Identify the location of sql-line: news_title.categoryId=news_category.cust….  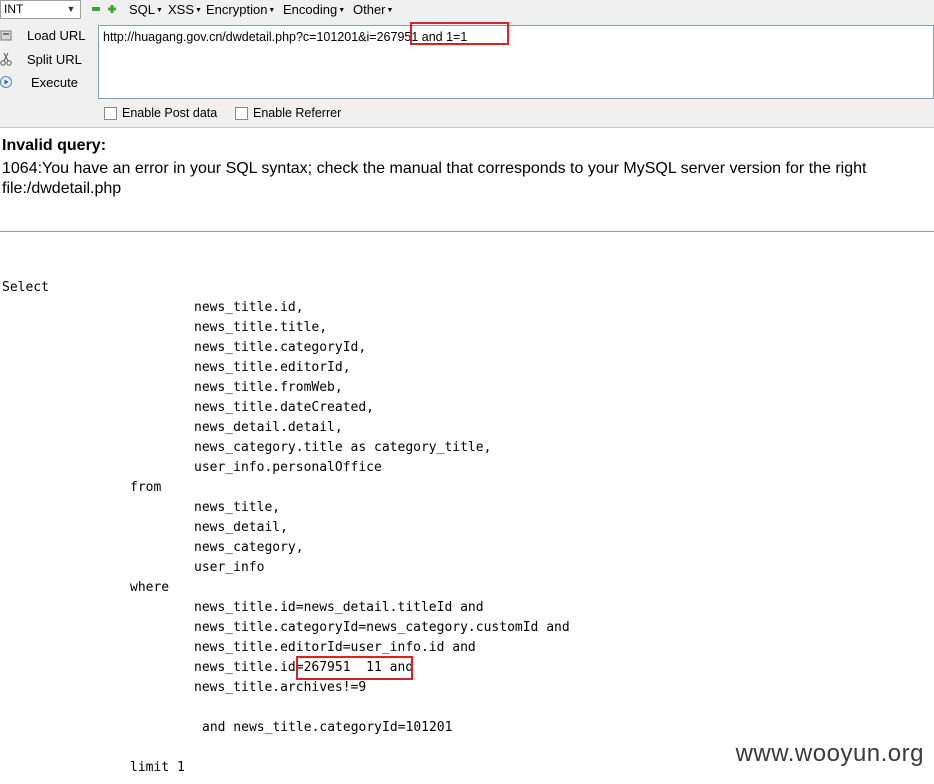
(382, 627).